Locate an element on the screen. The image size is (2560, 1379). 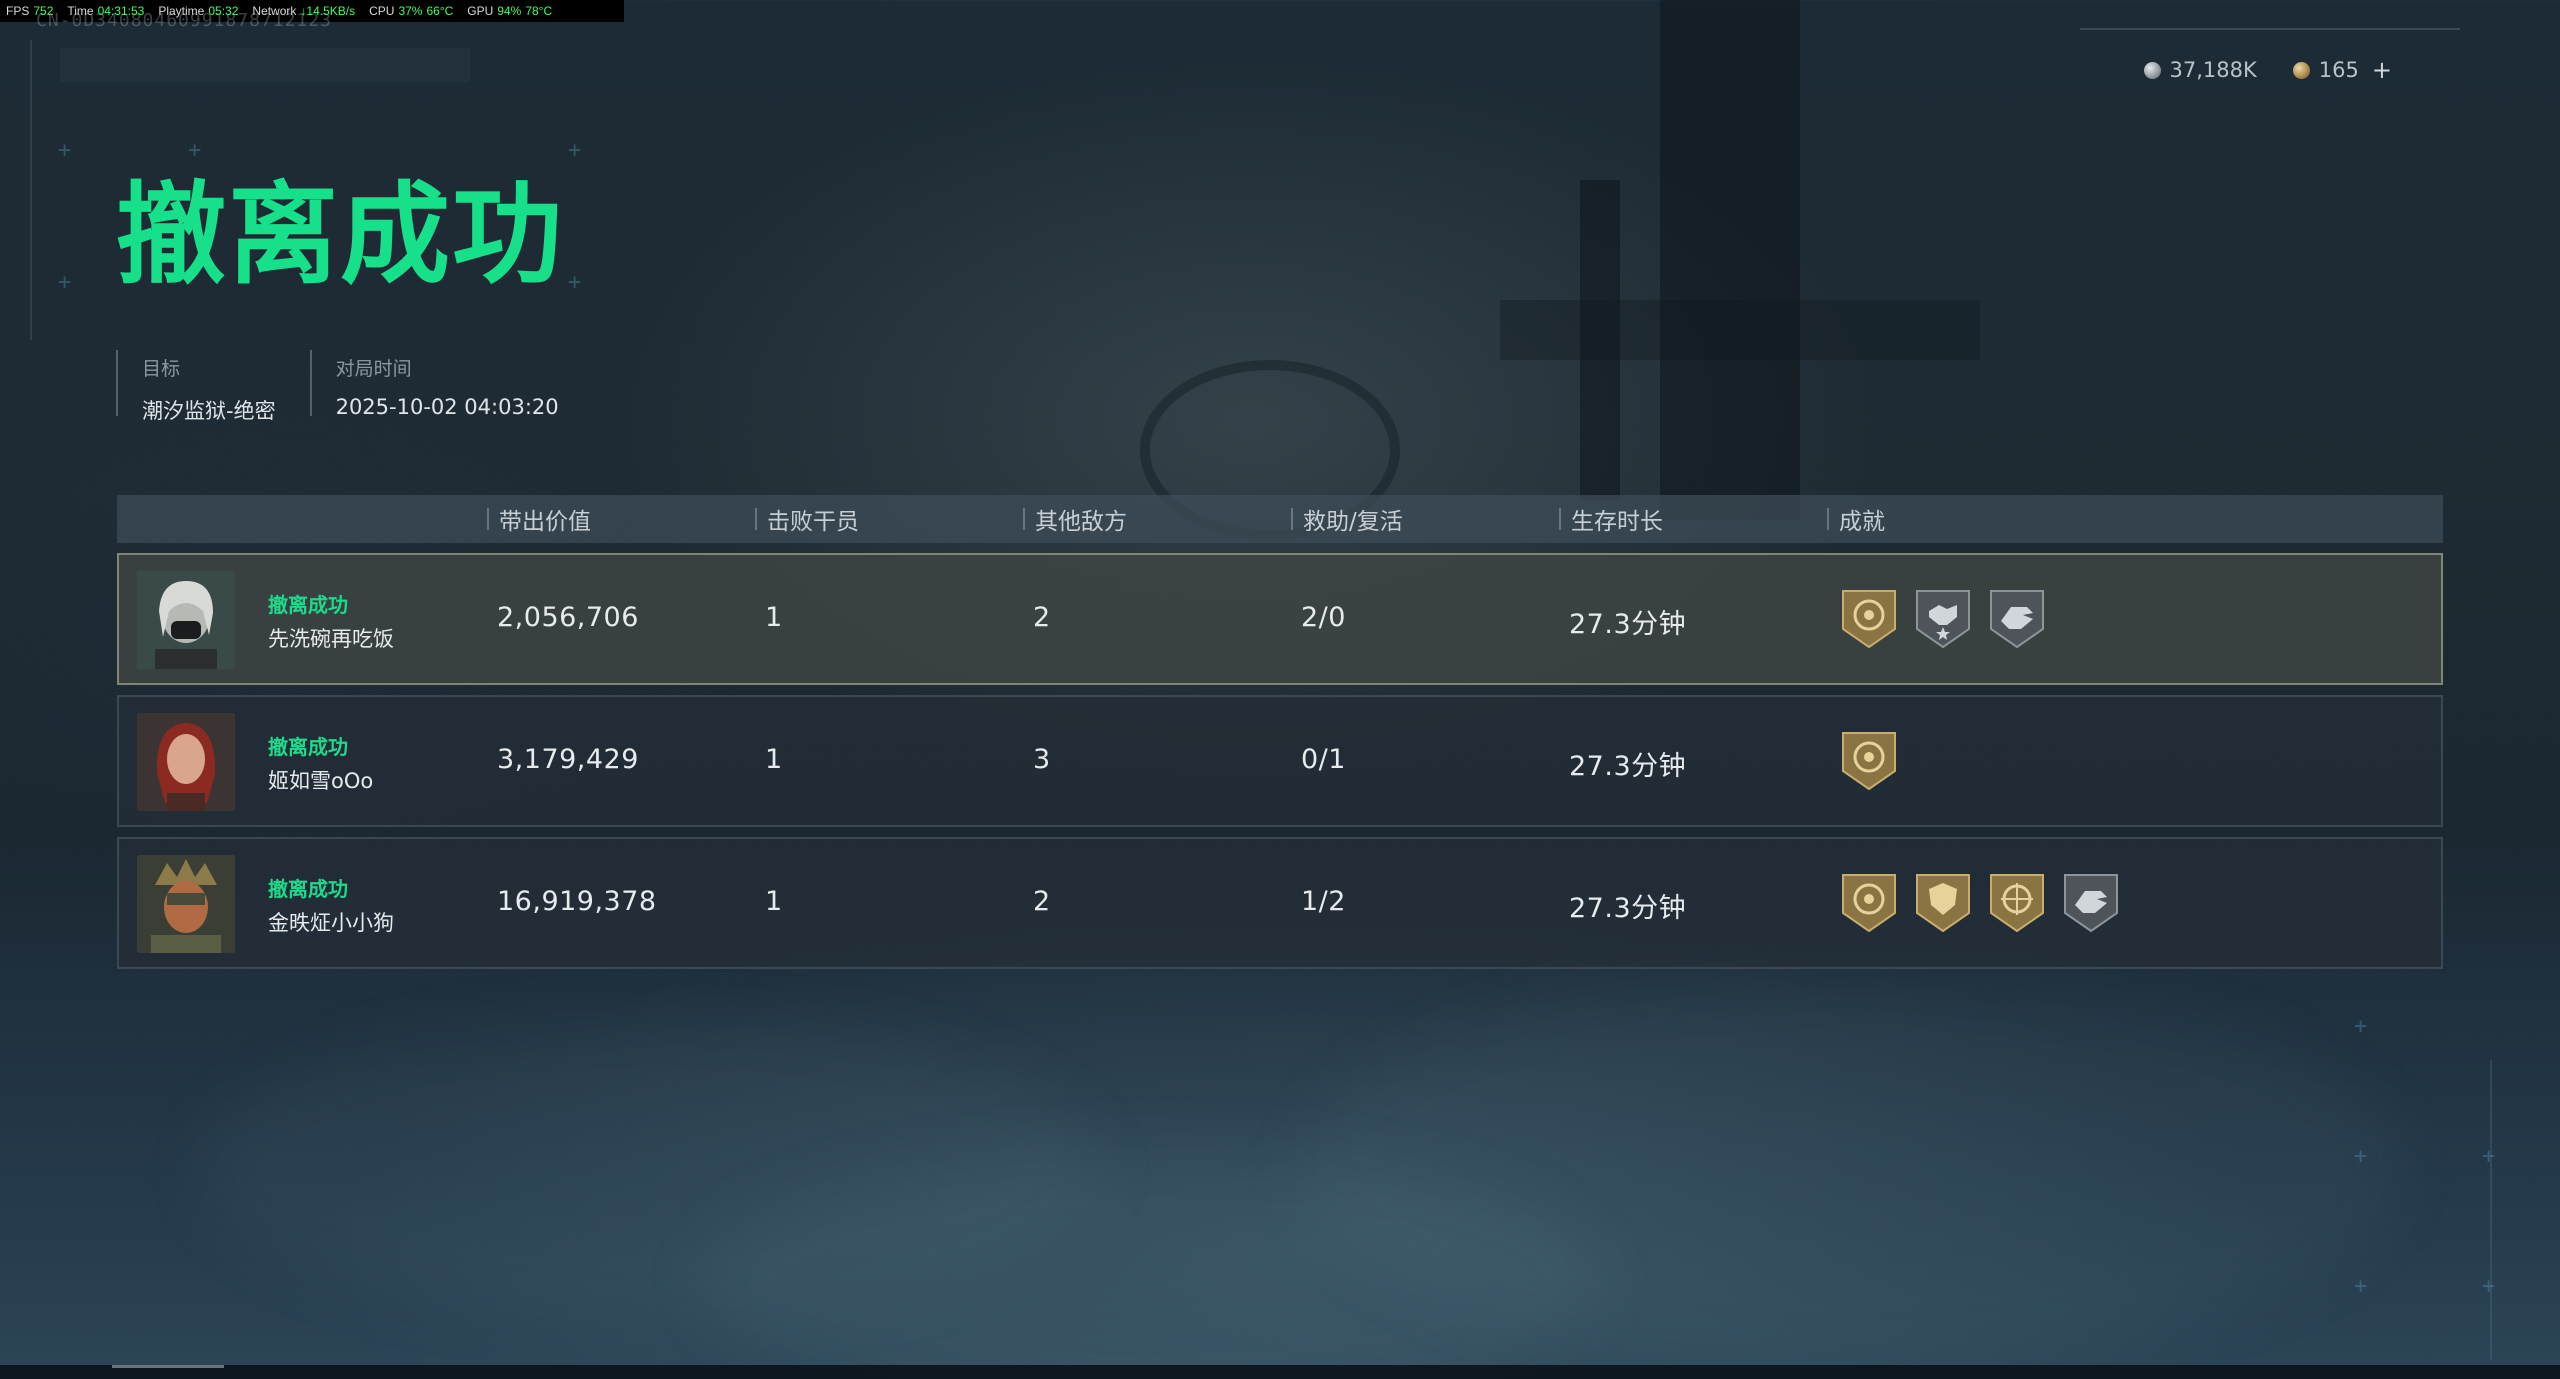
add-currency-button: + is located at coordinates (2382, 70).